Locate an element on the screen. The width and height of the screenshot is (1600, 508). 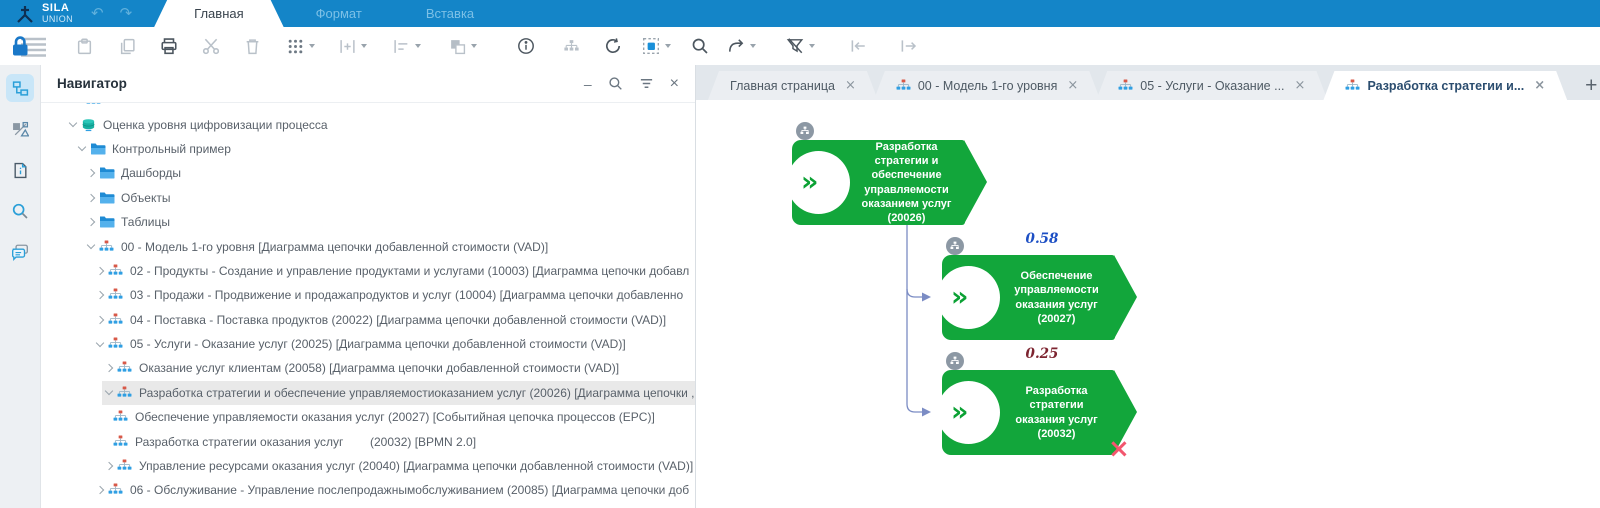
info-icon is located at coordinates (526, 46).